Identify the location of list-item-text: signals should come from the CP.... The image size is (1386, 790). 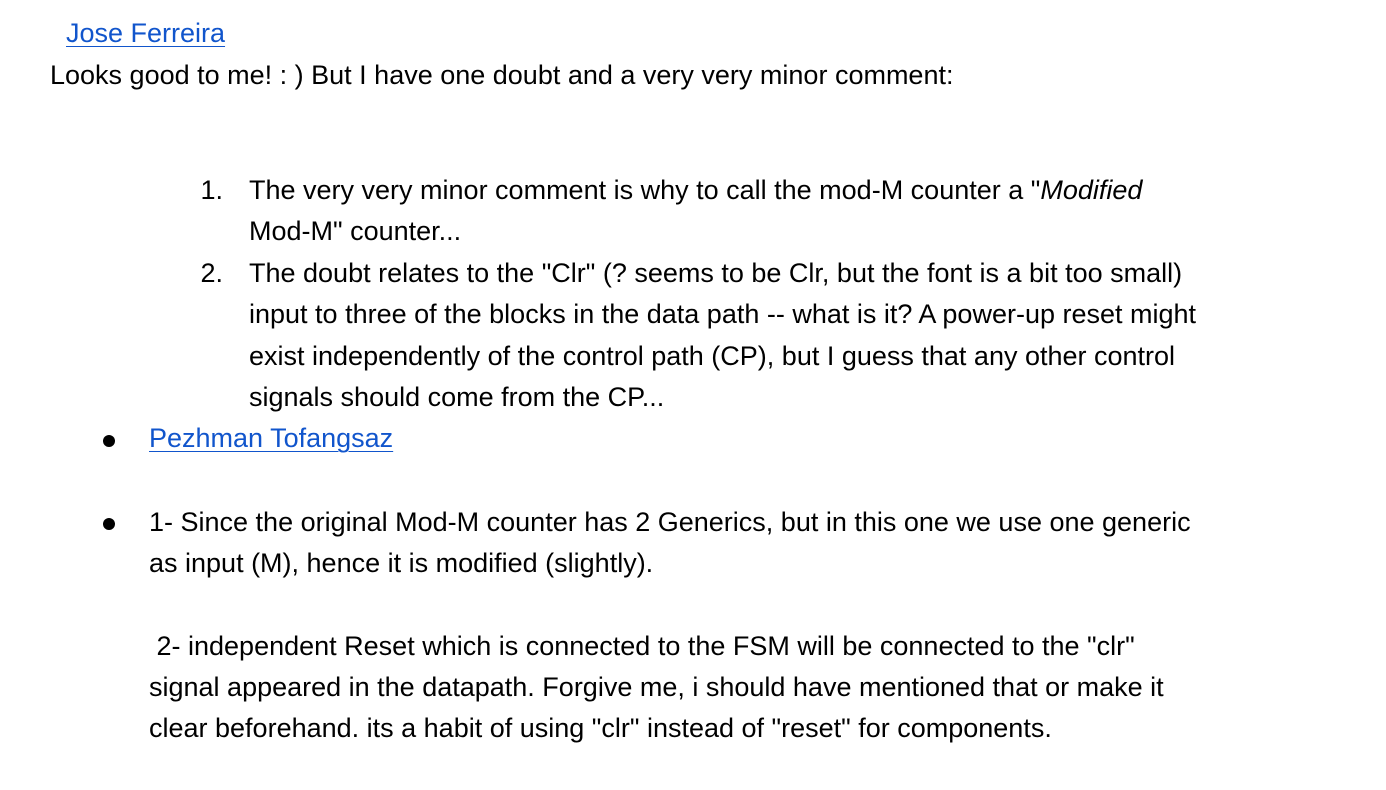
(457, 397).